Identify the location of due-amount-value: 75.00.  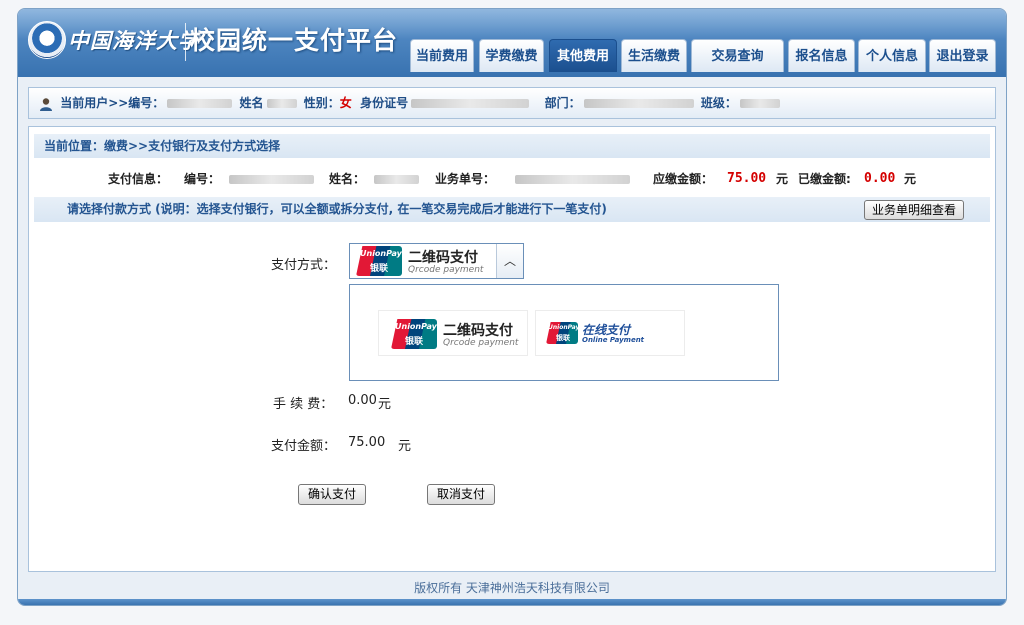
(747, 178).